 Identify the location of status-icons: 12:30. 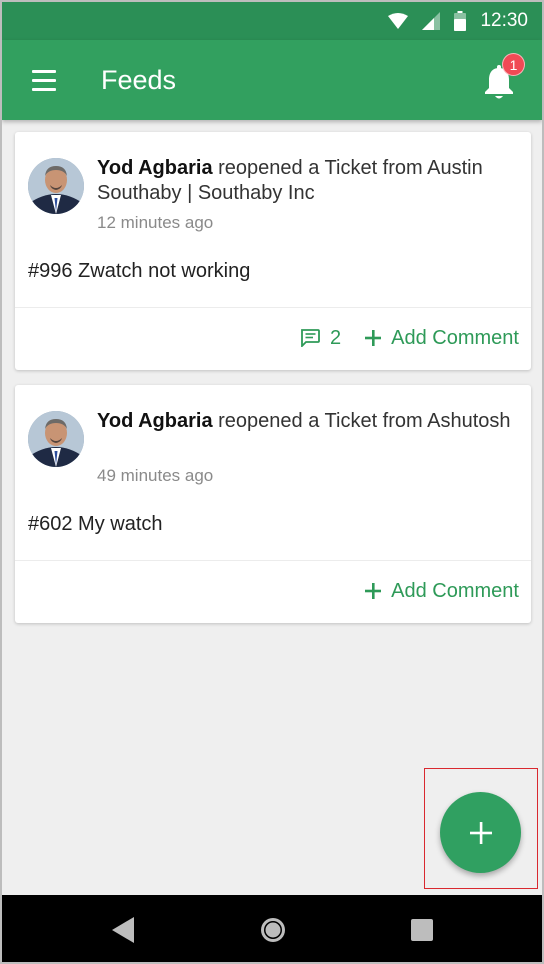
(458, 21).